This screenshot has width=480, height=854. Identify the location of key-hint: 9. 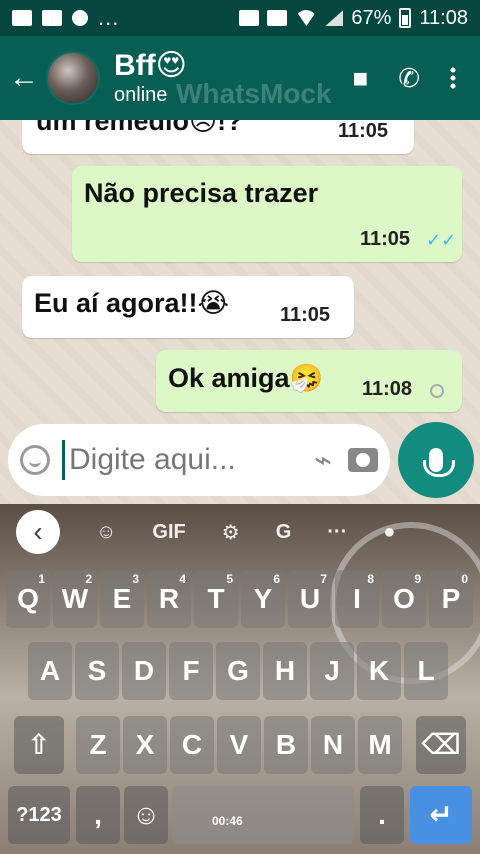
(417, 579).